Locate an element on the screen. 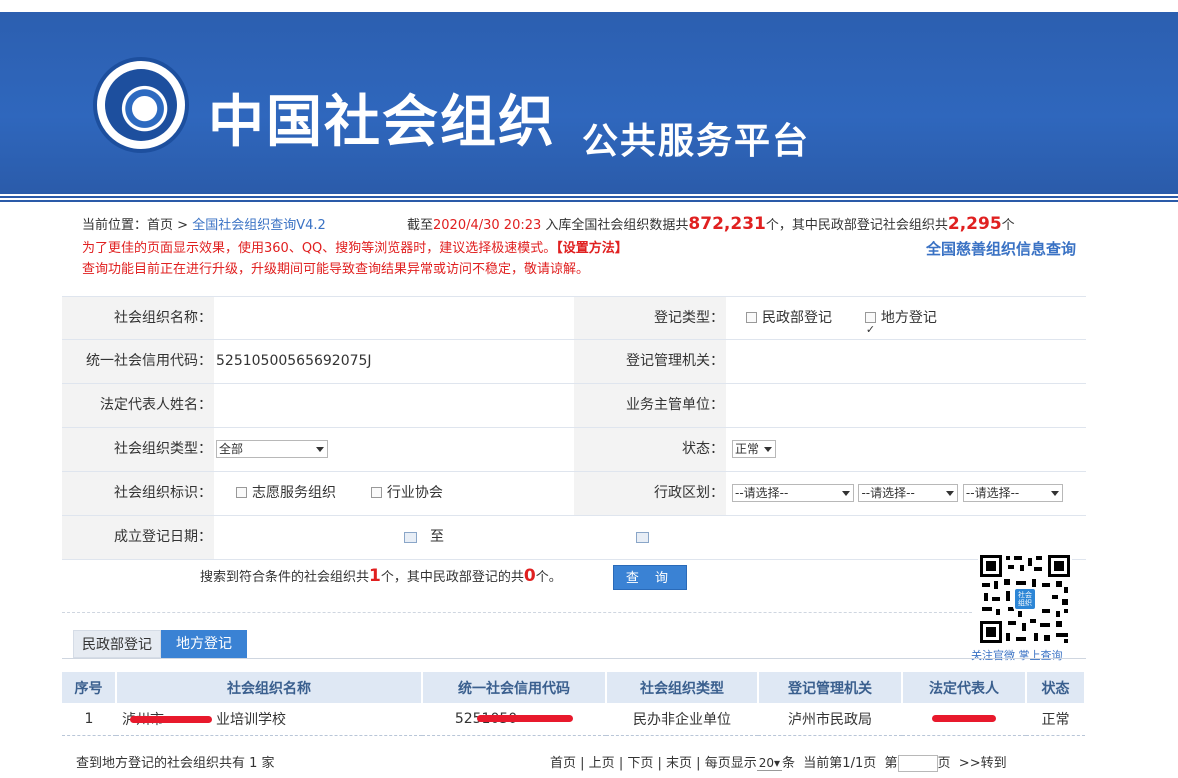 The height and width of the screenshot is (778, 1178). cell-org-name: 泸州市业培训学校 is located at coordinates (269, 719).